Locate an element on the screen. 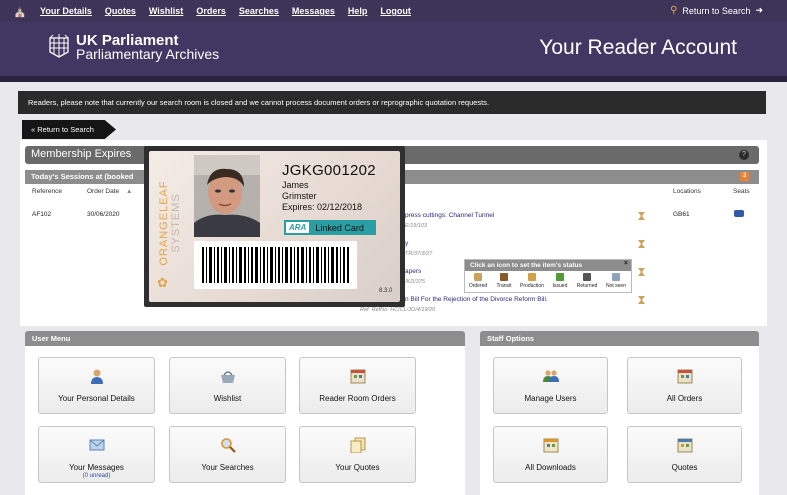 This screenshot has width=787, height=495. nav-wishlist: Wishlist is located at coordinates (166, 11).